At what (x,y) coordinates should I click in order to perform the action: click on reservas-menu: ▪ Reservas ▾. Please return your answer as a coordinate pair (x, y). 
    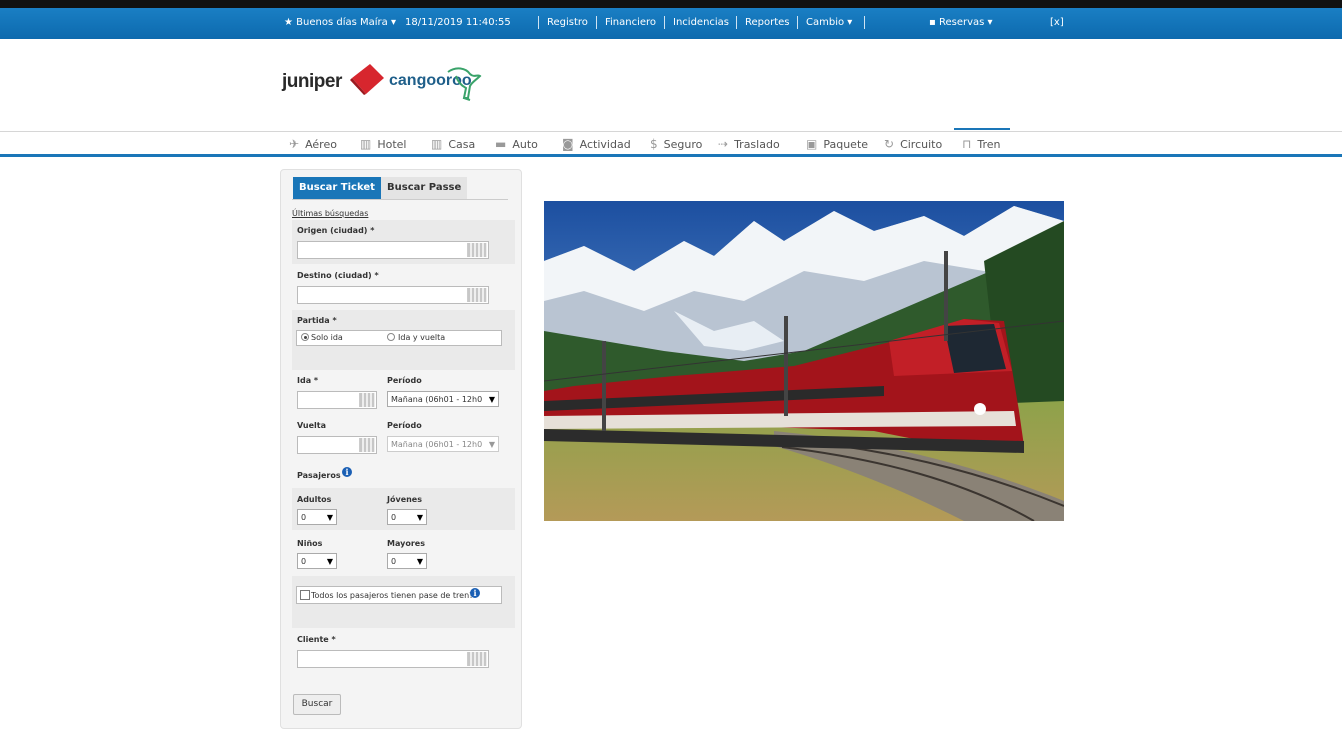
    Looking at the image, I should click on (961, 22).